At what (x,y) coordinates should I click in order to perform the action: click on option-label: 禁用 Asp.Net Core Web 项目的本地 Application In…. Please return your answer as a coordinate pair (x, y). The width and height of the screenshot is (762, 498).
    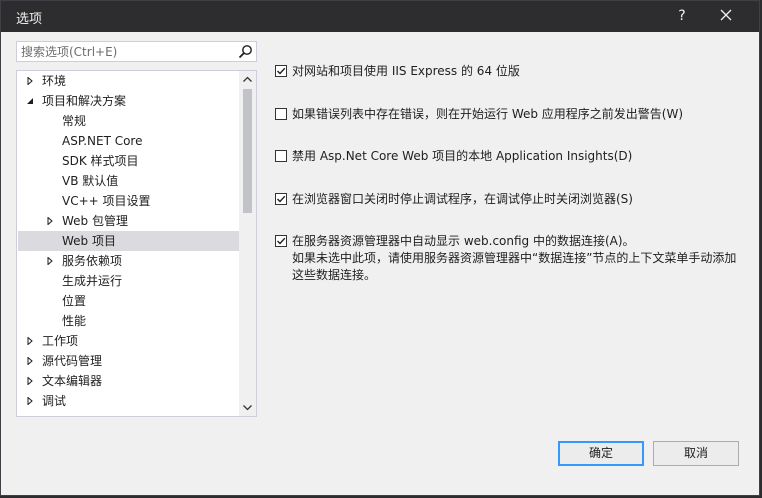
    Looking at the image, I should click on (462, 156).